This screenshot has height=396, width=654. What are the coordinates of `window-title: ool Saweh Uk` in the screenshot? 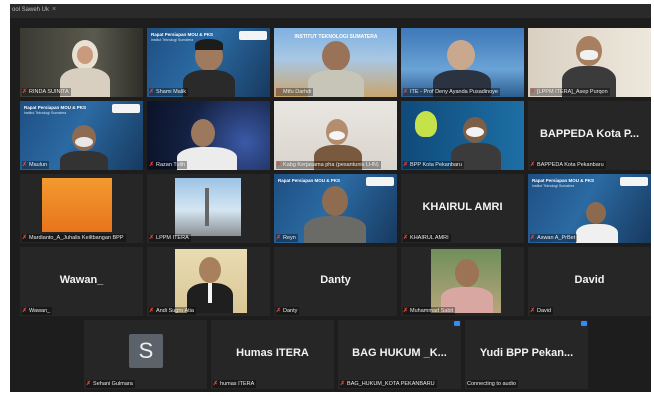 It's located at (31, 10).